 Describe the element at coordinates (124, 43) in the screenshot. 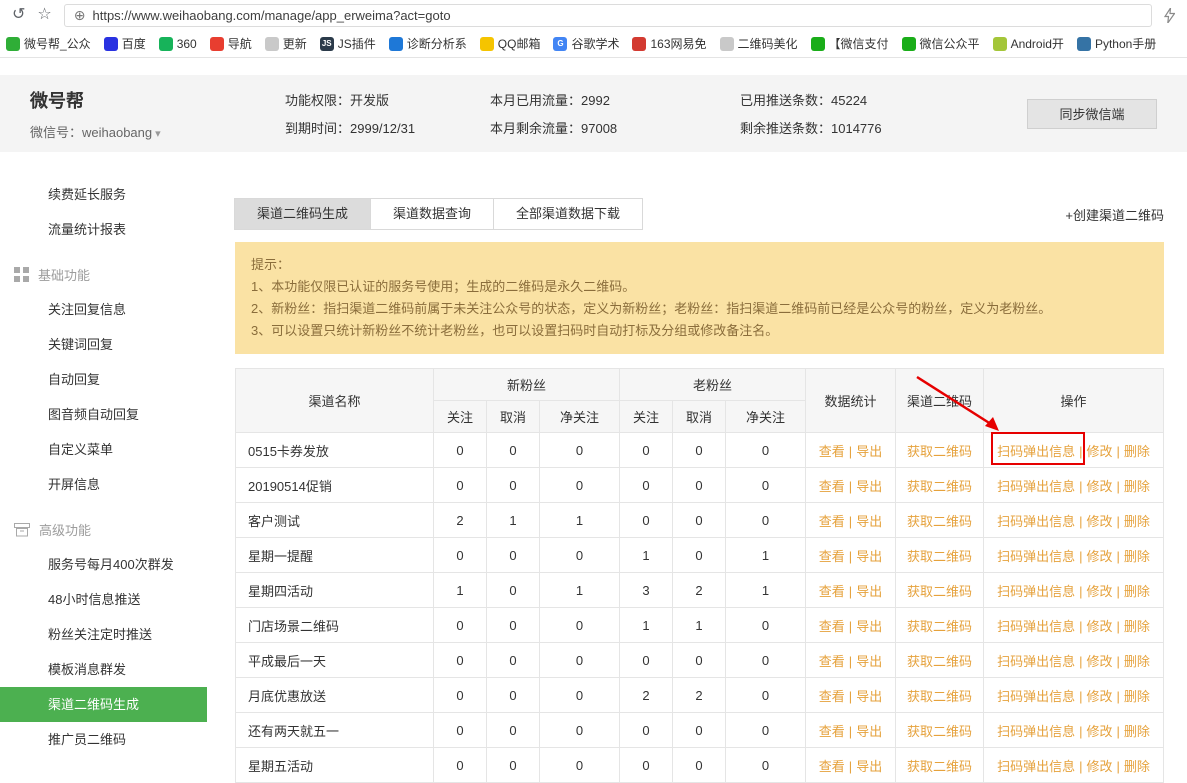

I see `bookmark-item: 百度` at that location.